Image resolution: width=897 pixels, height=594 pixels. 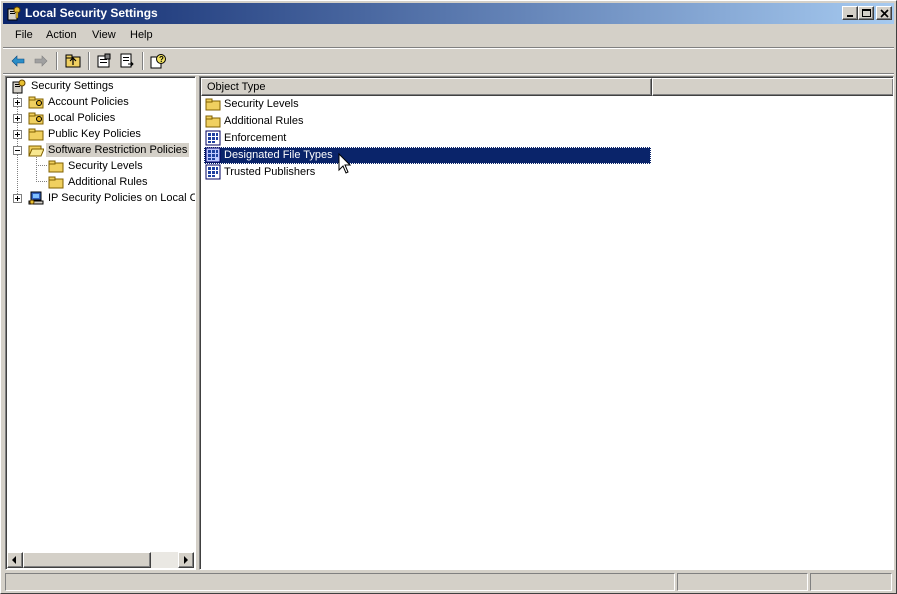 I want to click on back-arrow-icon, so click(x=18, y=61).